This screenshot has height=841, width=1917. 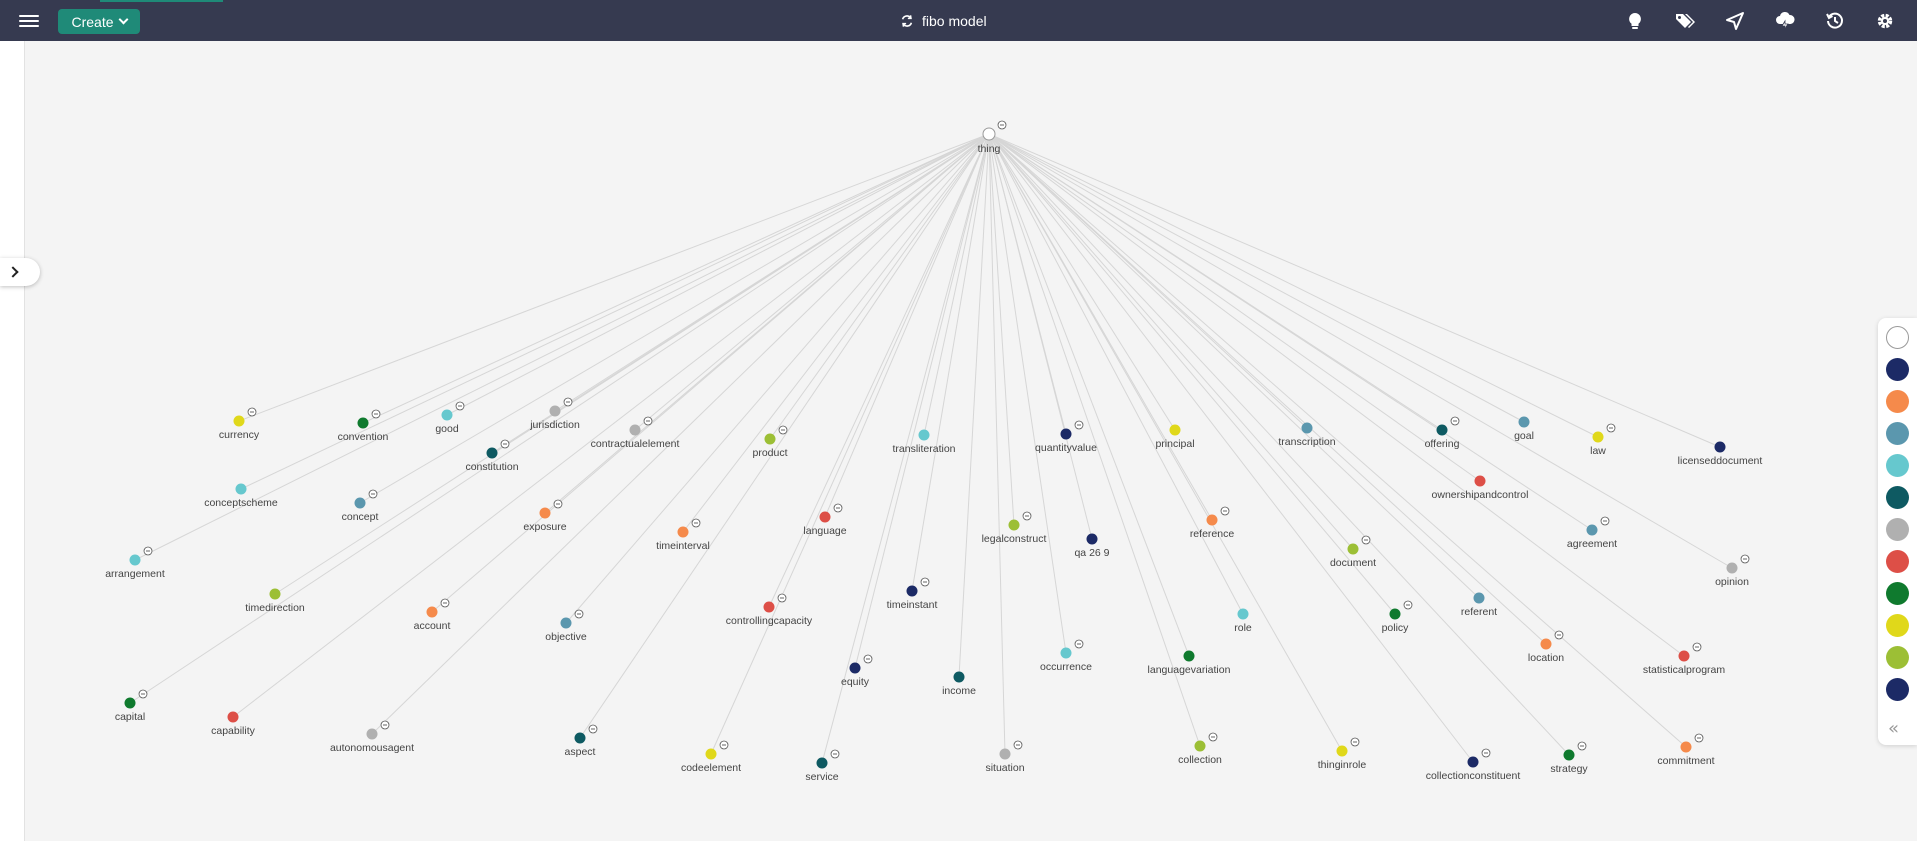 I want to click on graph-node: collectionconstituent, so click(x=1473, y=765).